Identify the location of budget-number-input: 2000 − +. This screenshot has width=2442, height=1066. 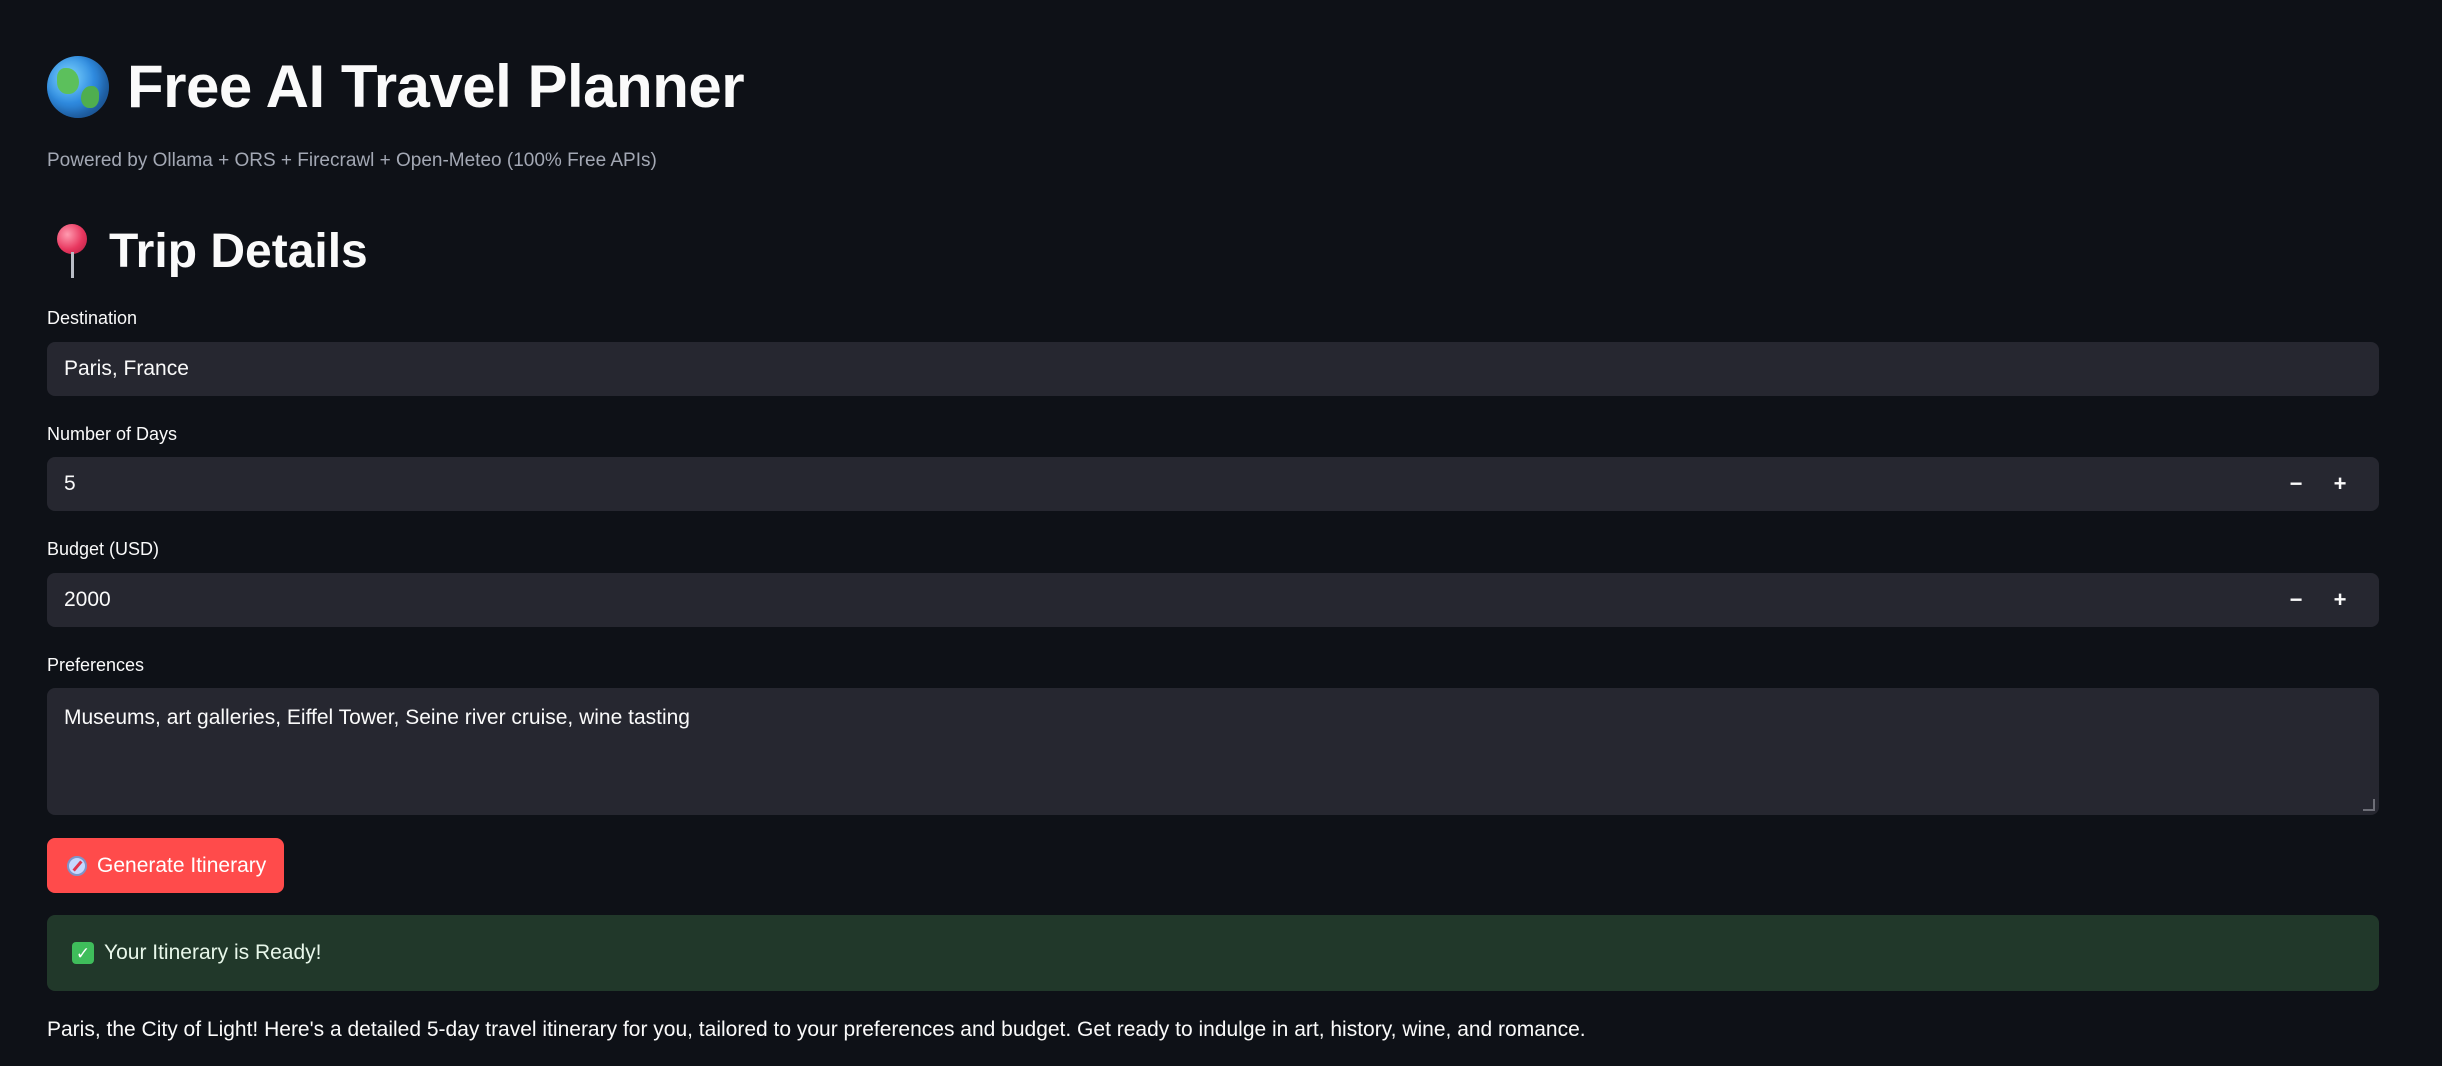
(1213, 600).